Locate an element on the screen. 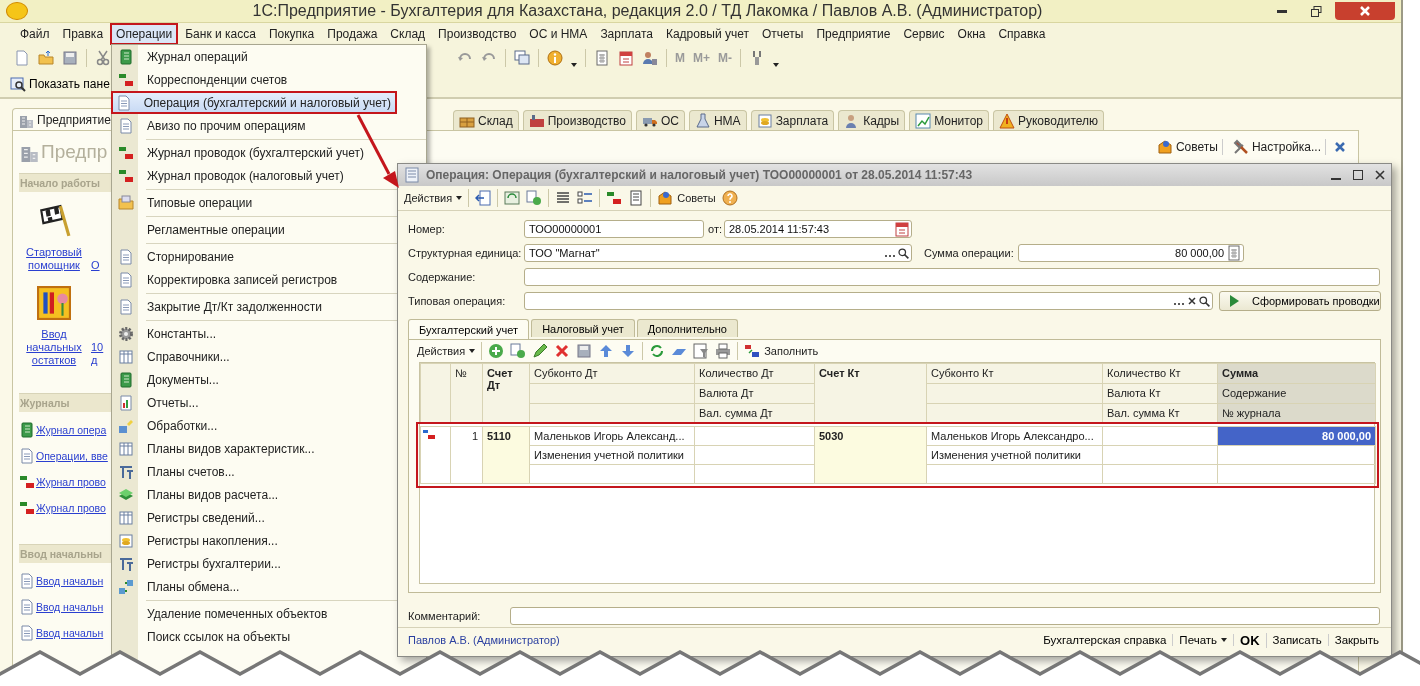 The height and width of the screenshot is (686, 1420). footer-button: Печать is located at coordinates (1204, 640).